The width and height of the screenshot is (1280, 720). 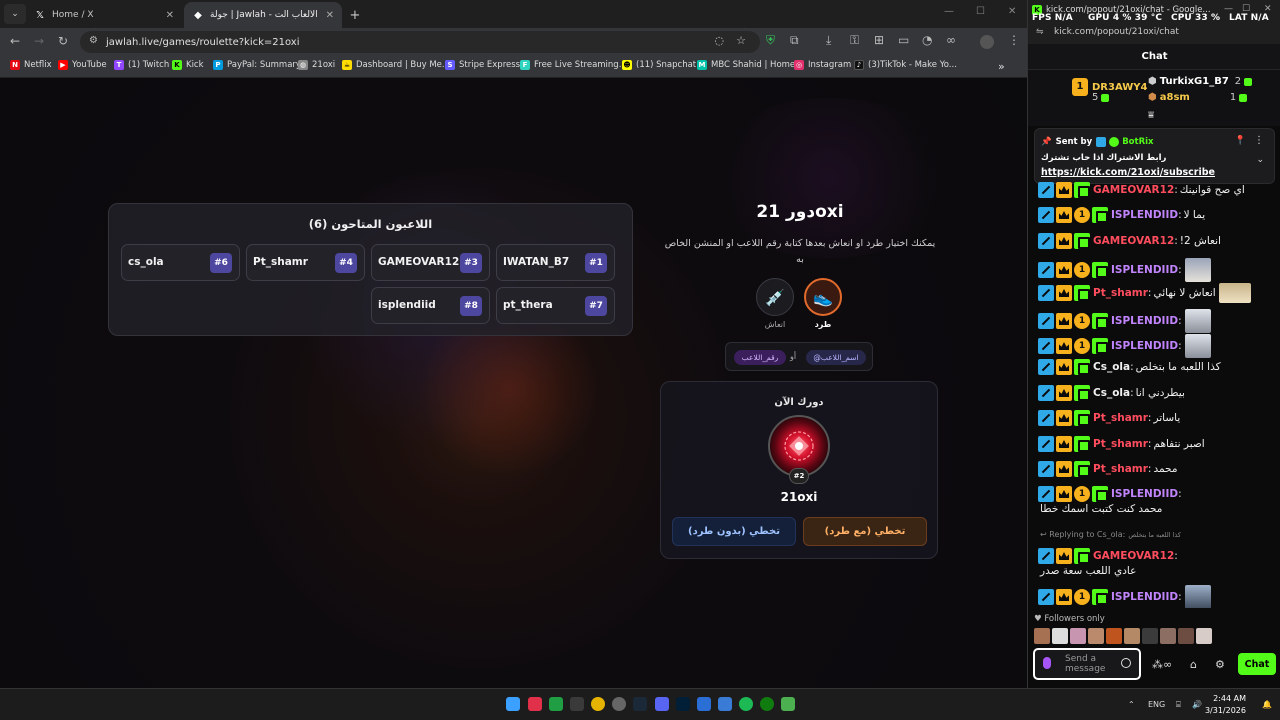 What do you see at coordinates (1257, 664) in the screenshot?
I see `send-chat-button: Chat` at bounding box center [1257, 664].